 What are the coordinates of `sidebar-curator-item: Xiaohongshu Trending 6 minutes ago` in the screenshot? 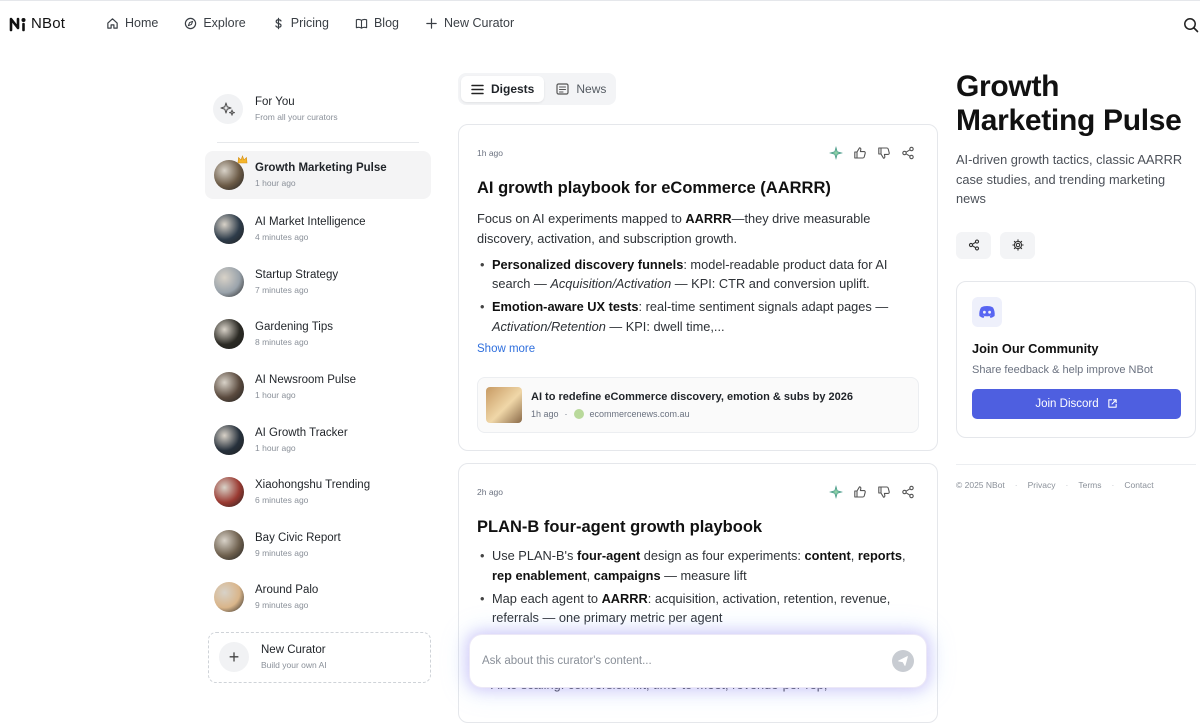 It's located at (318, 492).